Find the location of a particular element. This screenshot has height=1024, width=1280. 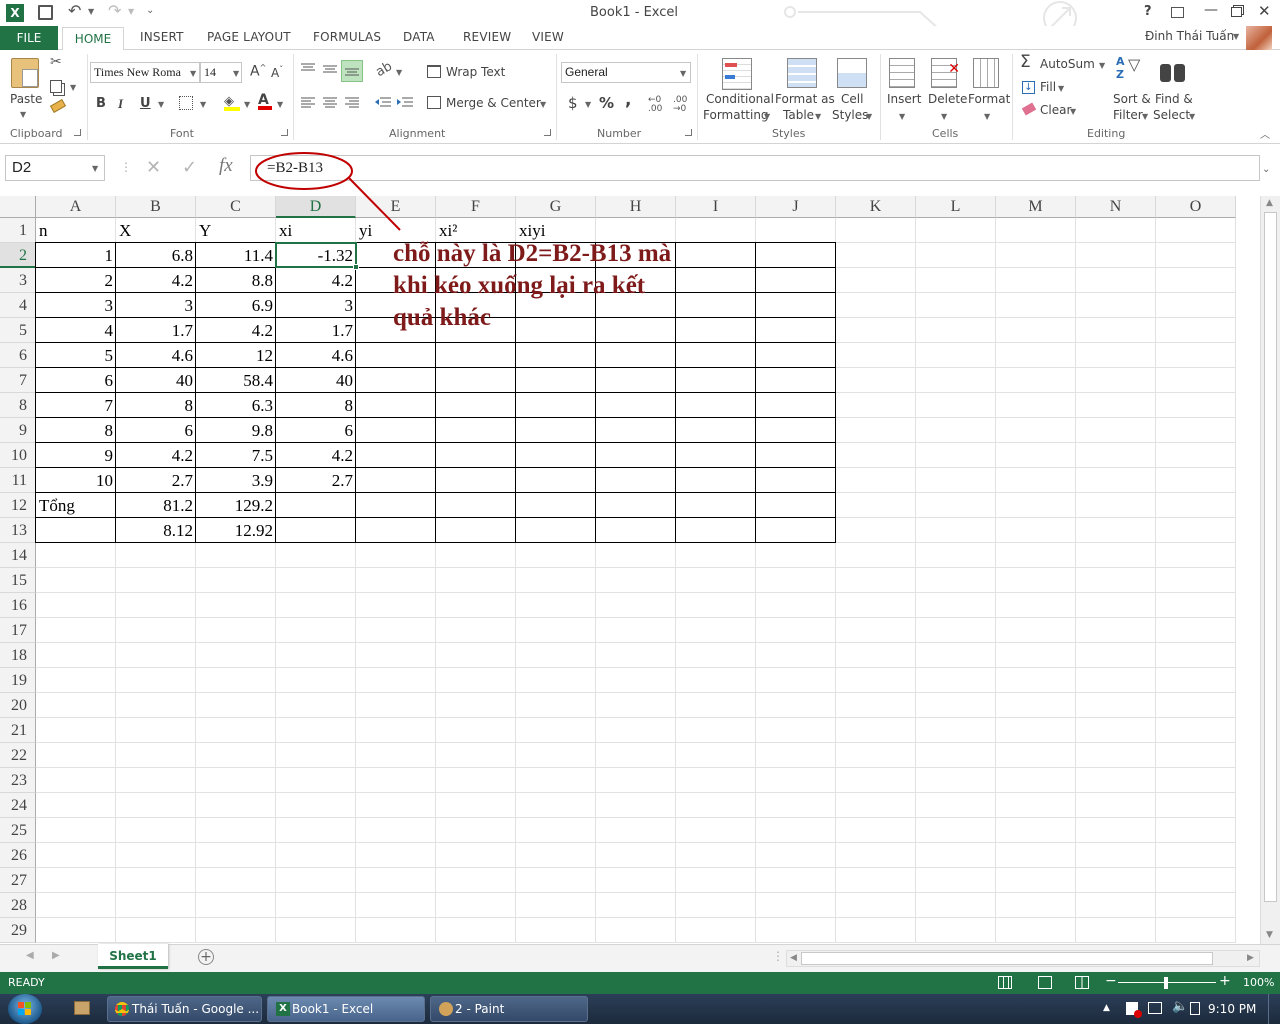

start-button is located at coordinates (25, 1009).